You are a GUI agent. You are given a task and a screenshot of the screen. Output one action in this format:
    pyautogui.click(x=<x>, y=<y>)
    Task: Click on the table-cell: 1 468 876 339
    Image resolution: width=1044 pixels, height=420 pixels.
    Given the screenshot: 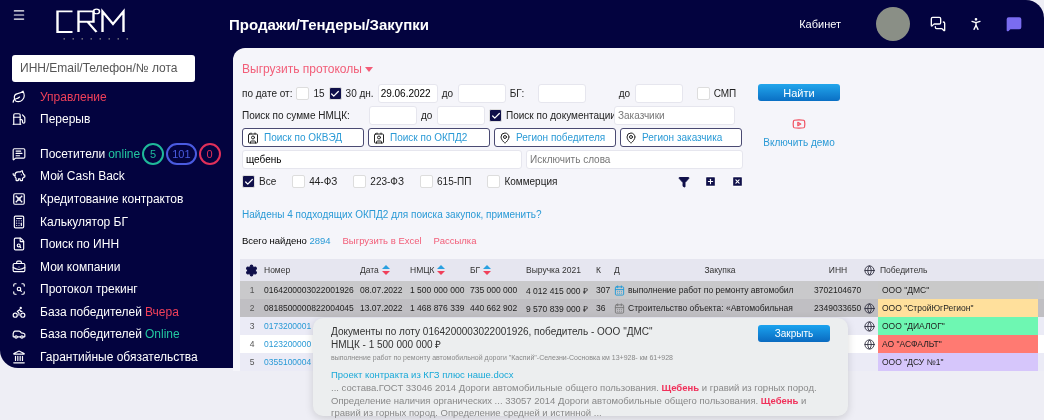 What is the action you would take?
    pyautogui.click(x=437, y=308)
    